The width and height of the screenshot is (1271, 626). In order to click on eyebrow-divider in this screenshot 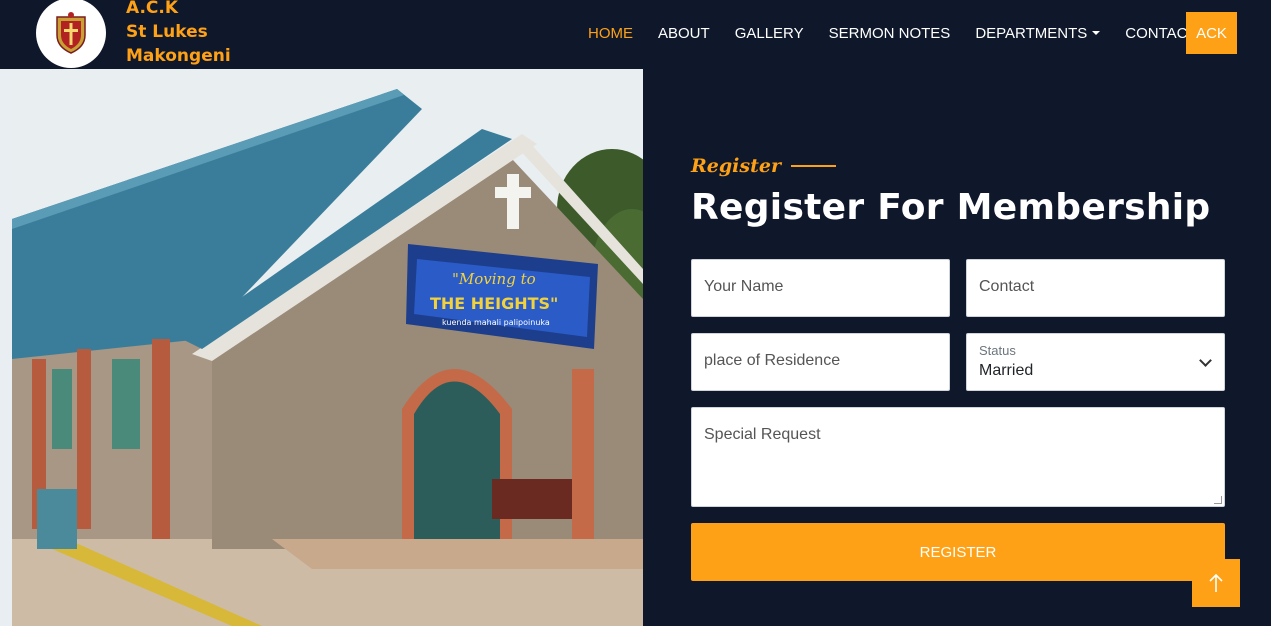, I will do `click(813, 166)`.